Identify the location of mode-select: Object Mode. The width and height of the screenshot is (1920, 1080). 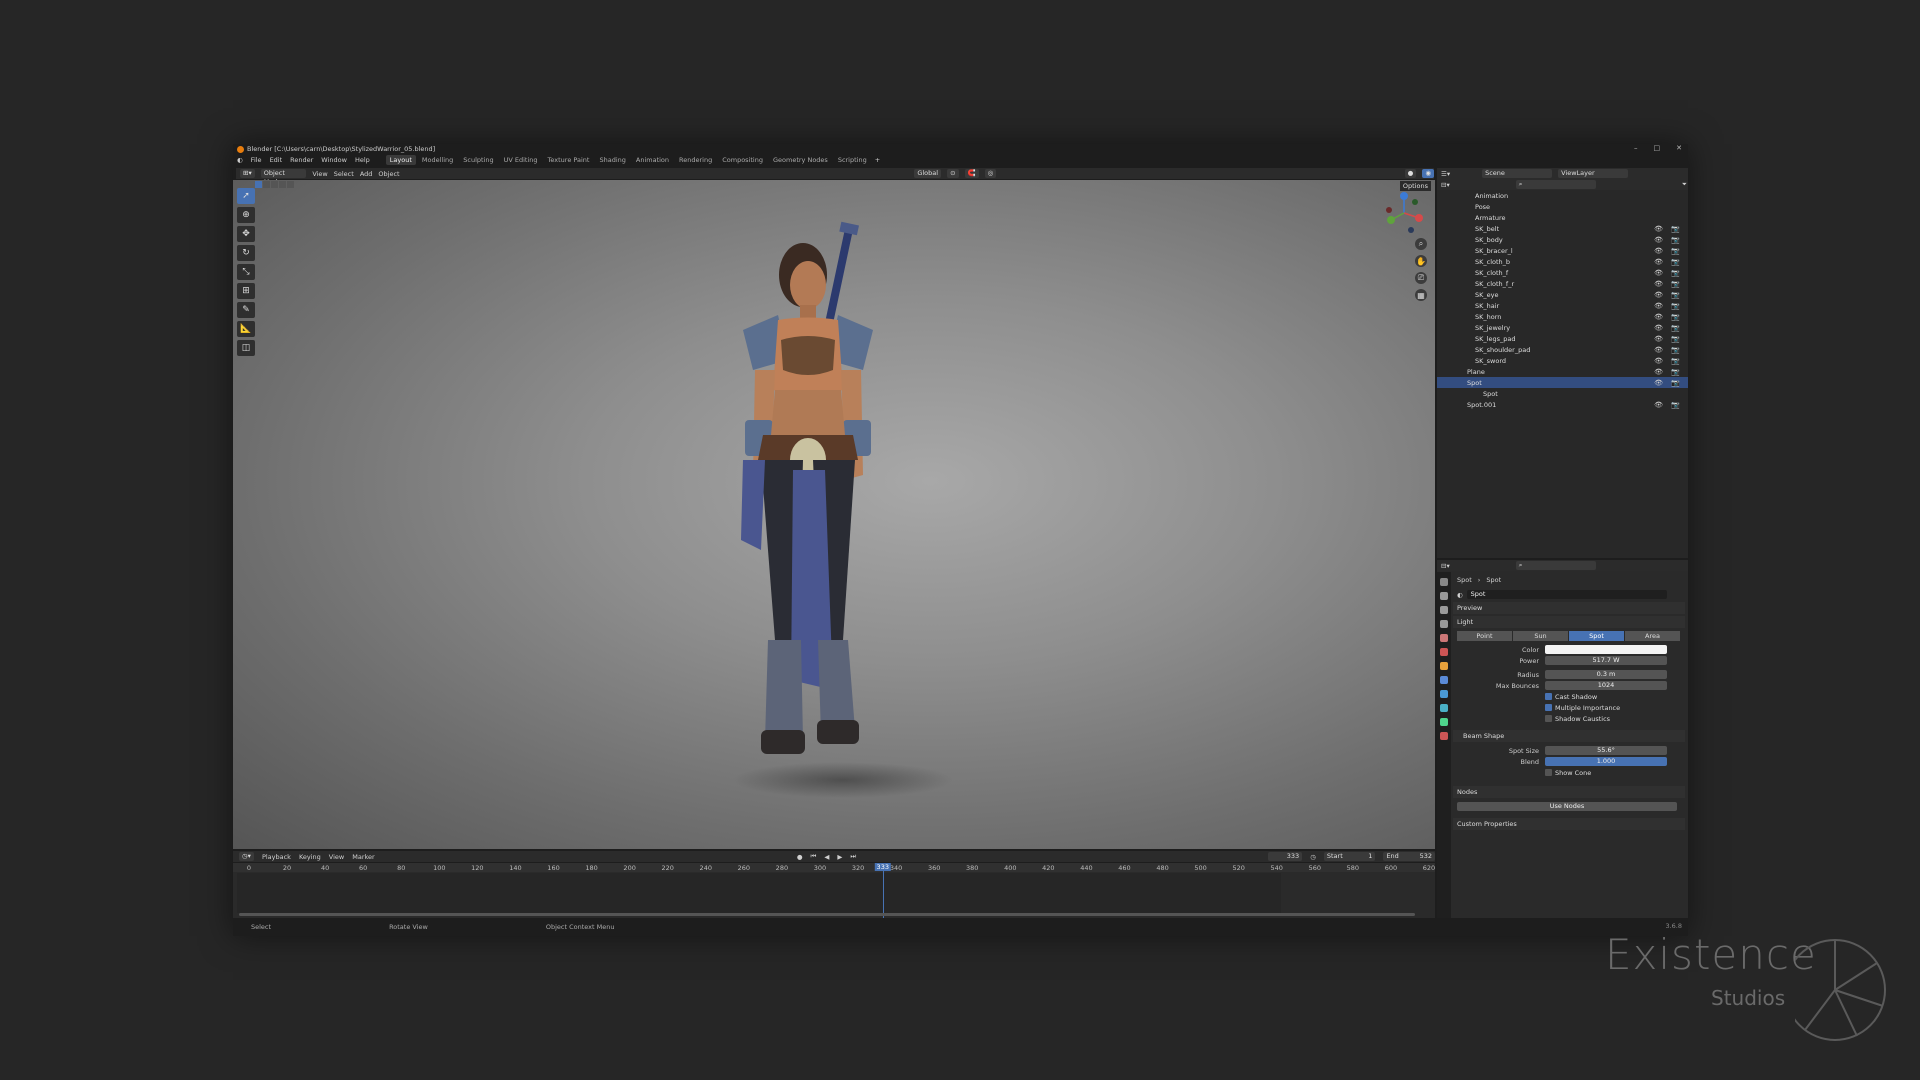
(283, 177).